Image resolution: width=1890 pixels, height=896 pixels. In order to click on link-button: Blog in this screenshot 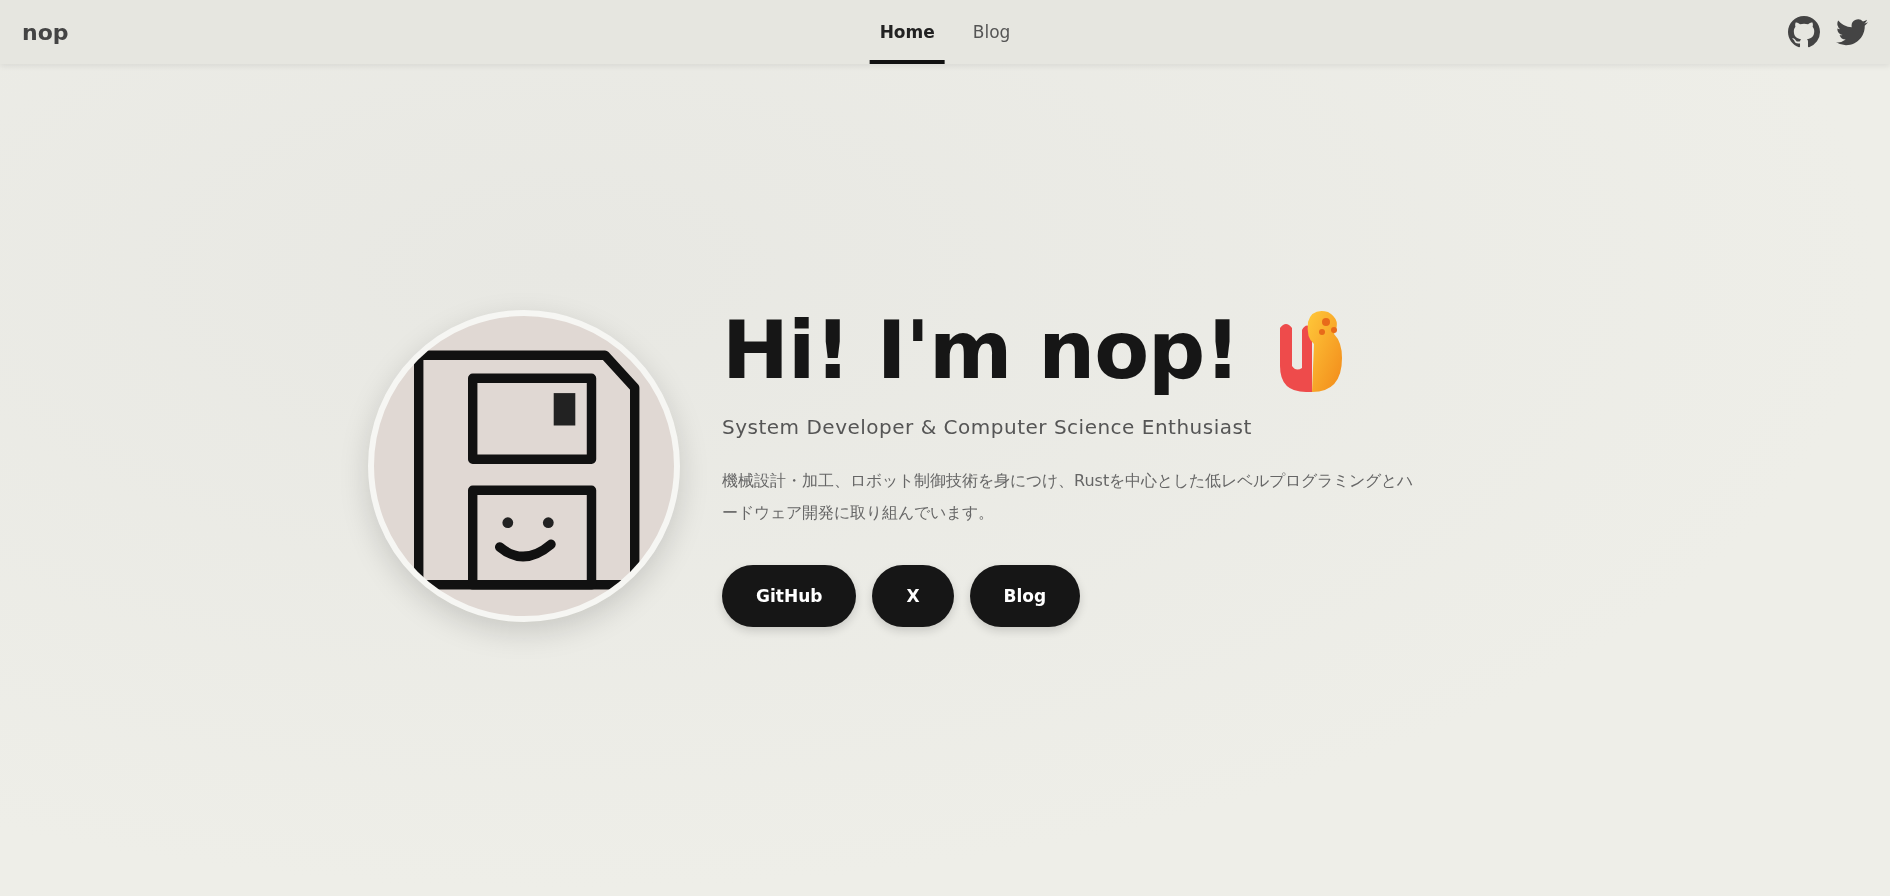, I will do `click(1025, 596)`.